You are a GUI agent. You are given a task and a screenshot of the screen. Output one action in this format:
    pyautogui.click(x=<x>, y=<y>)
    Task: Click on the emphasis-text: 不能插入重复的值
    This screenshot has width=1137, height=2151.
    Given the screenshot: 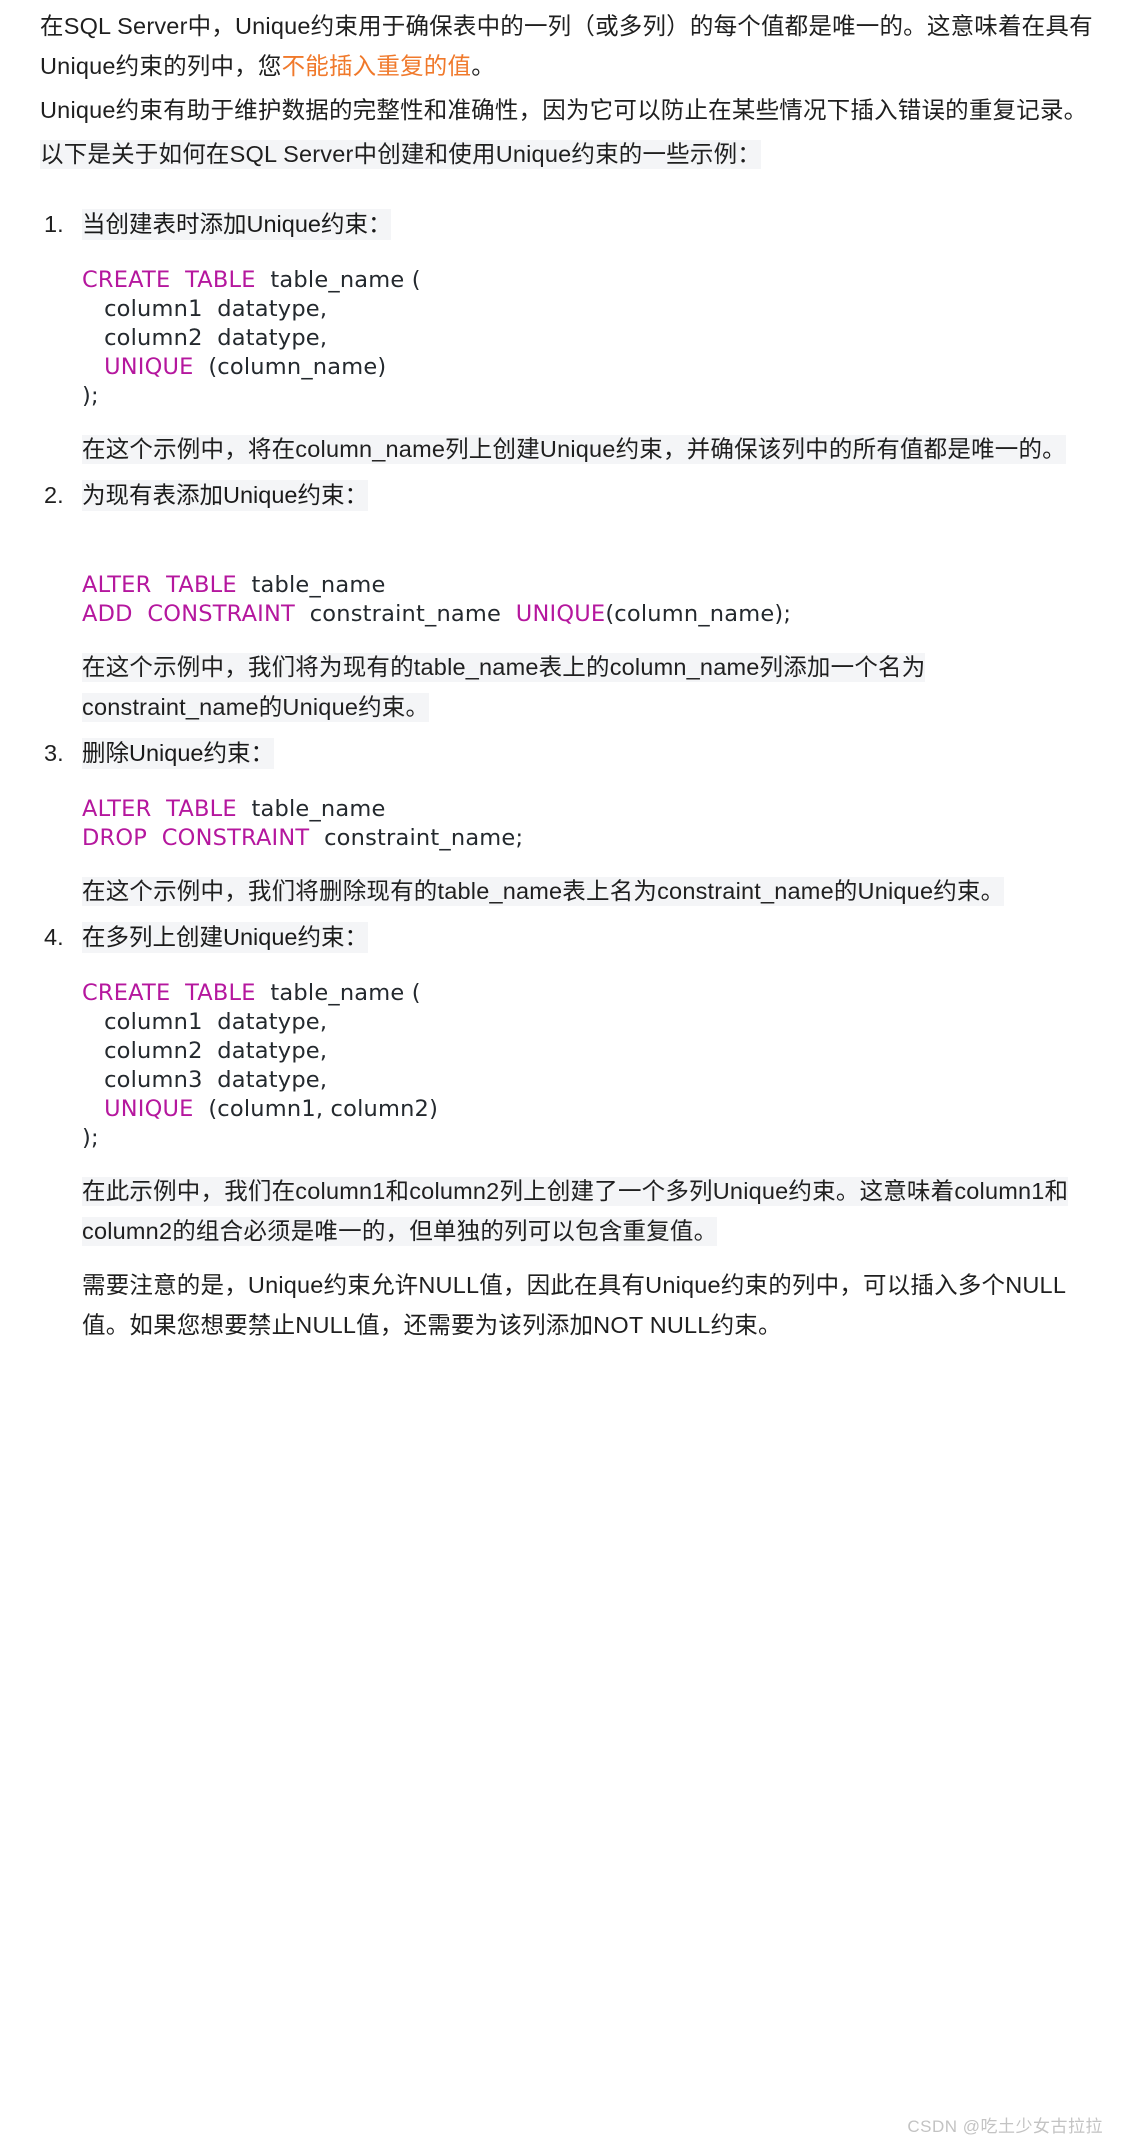 What is the action you would take?
    pyautogui.click(x=376, y=66)
    